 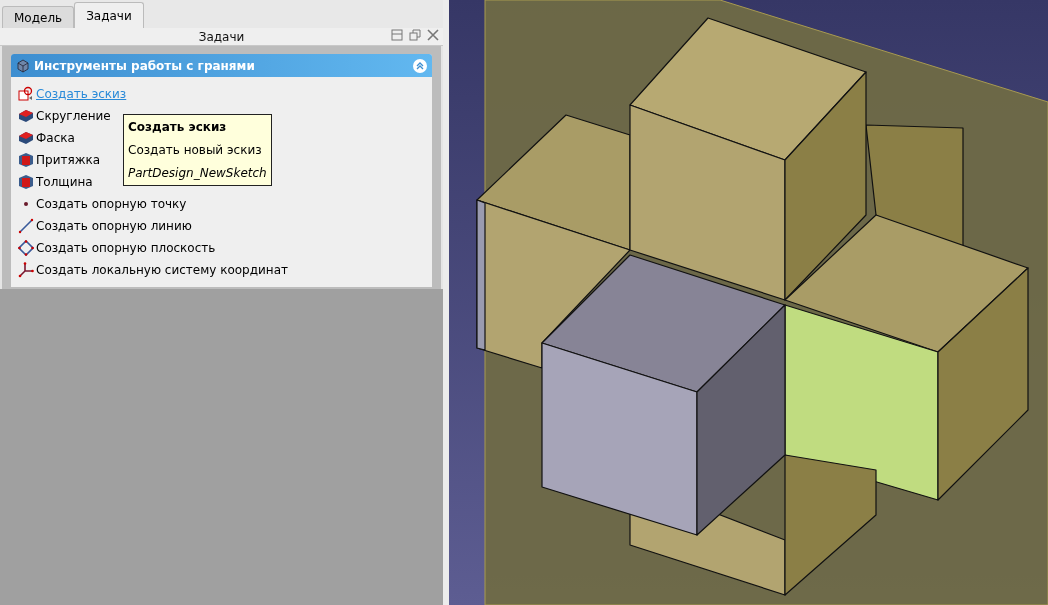 I want to click on line-icon, so click(x=26, y=226).